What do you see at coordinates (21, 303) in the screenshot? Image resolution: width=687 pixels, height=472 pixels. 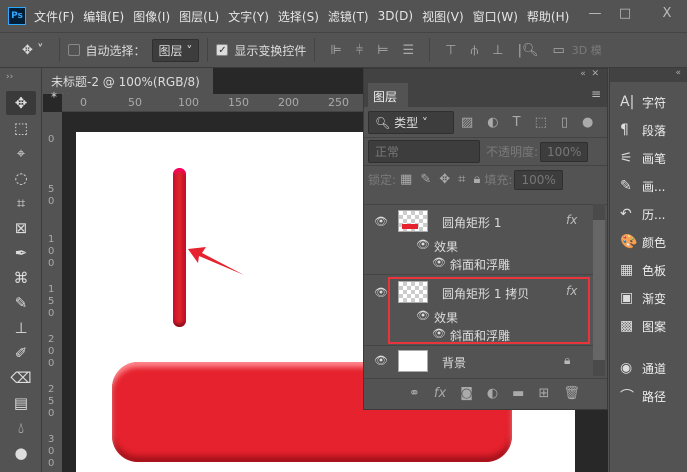 I see `brush-tool-icon: ✎` at bounding box center [21, 303].